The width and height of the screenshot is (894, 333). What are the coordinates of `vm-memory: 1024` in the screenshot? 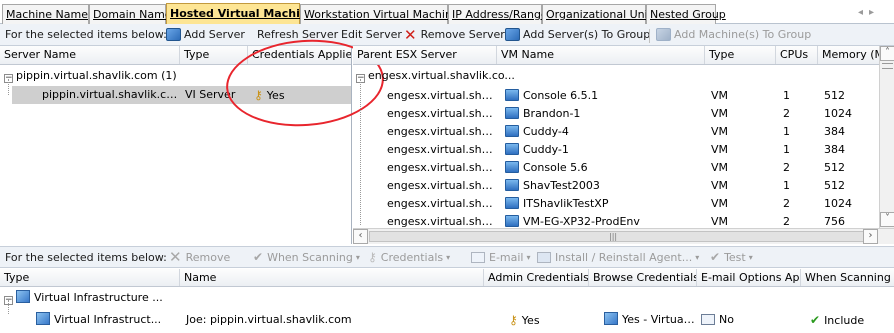 It's located at (838, 113).